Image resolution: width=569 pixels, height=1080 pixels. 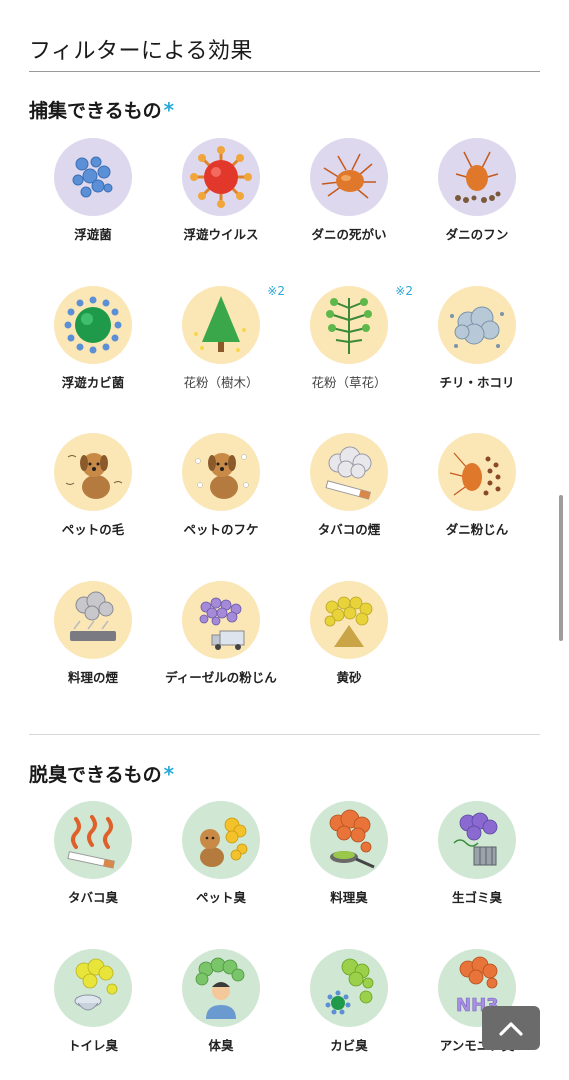 I want to click on item-label: 花粉（樹木）, so click(x=221, y=382).